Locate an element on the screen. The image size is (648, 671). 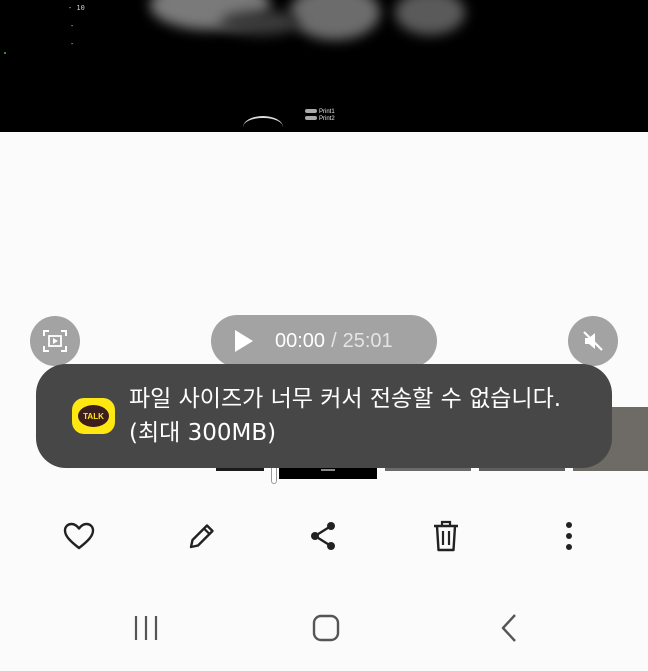
heart-icon is located at coordinates (79, 536).